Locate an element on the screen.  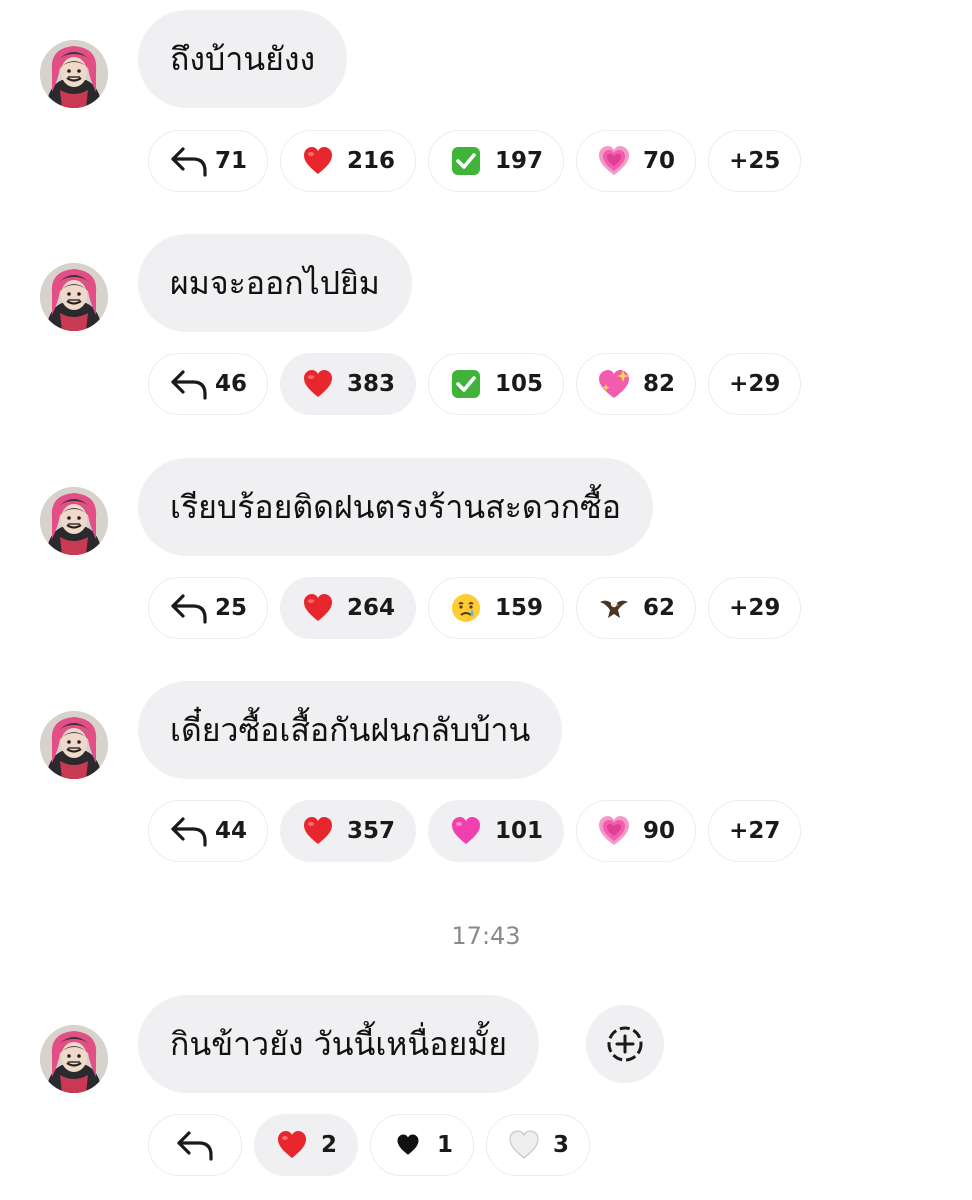
reaction-bar: 2 1 3 is located at coordinates (369, 1145).